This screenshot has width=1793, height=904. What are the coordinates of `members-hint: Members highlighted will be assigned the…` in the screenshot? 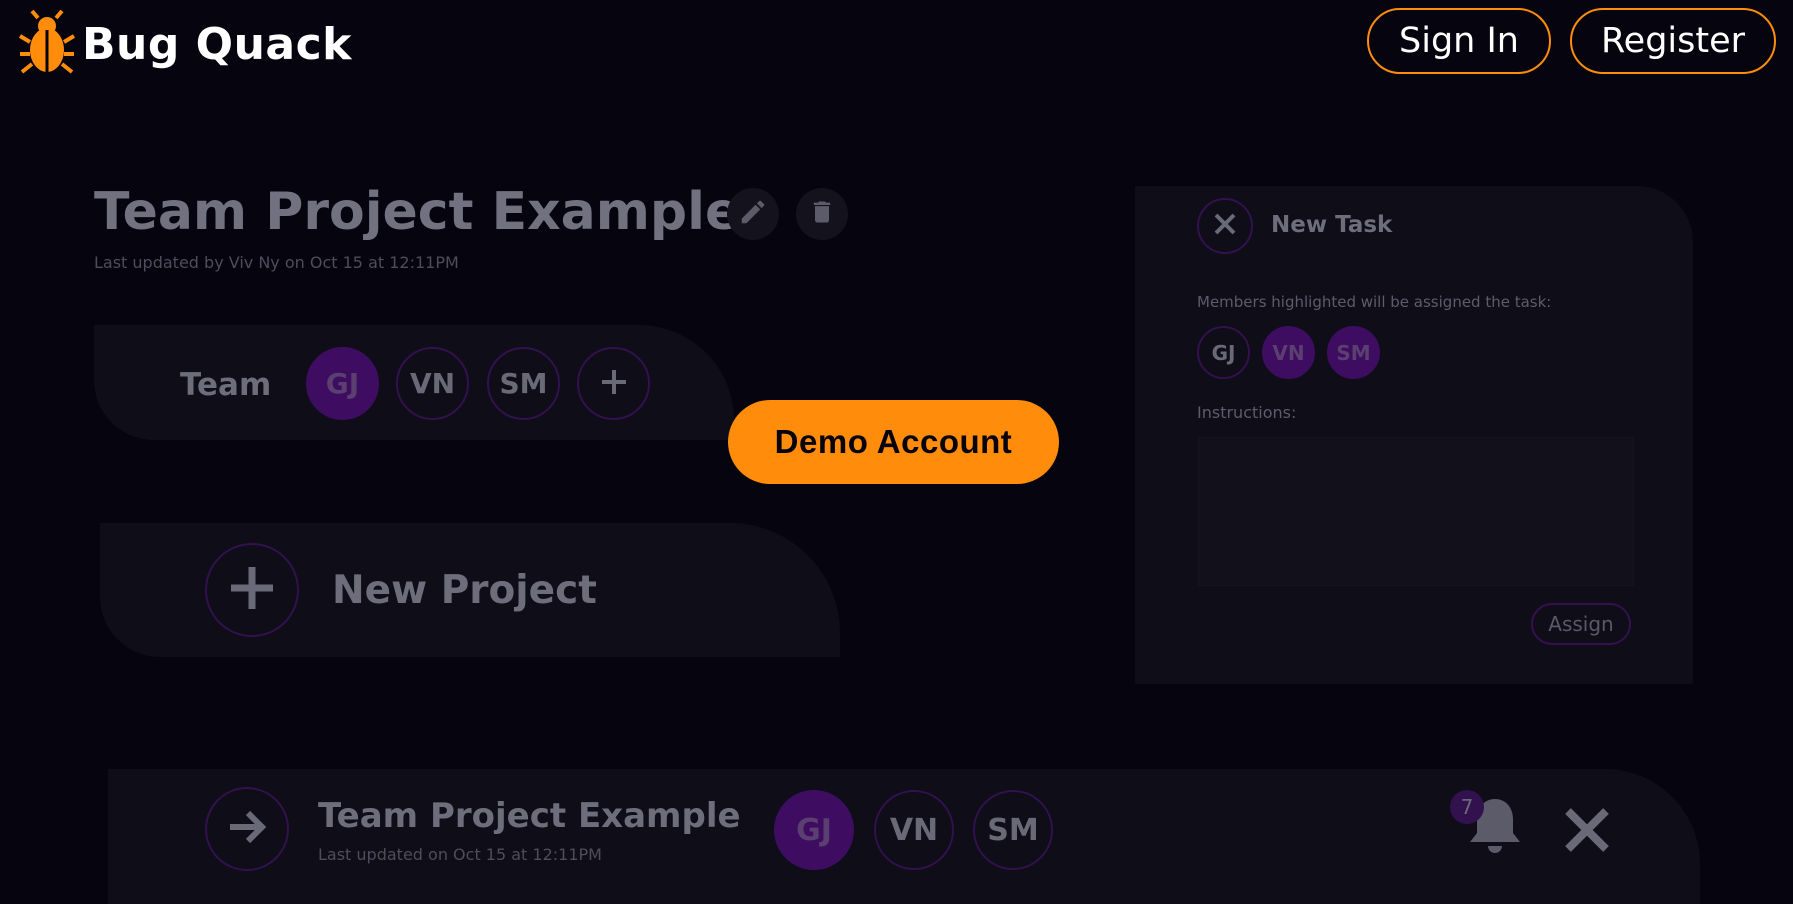 It's located at (1374, 302).